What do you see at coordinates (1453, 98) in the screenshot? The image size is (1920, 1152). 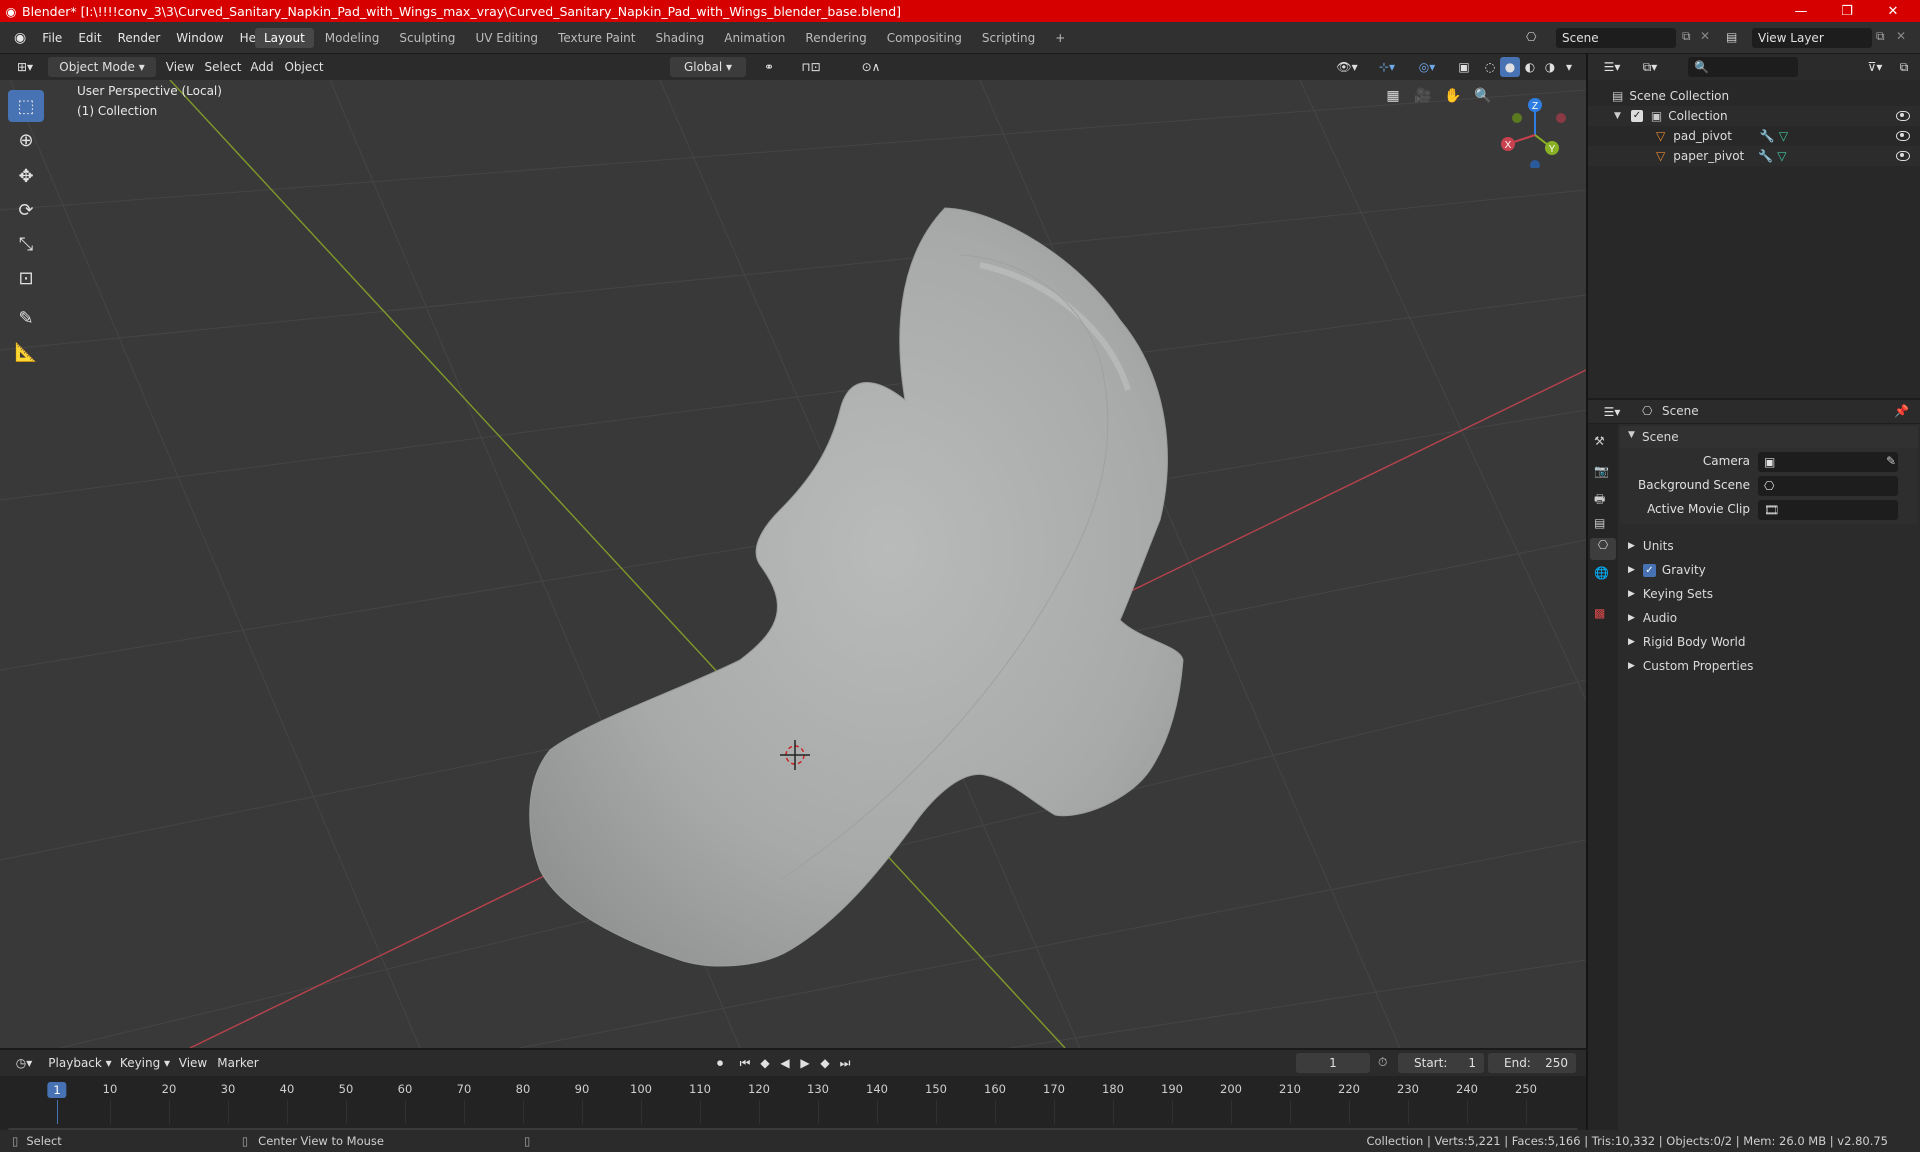 I see `pan-hand-icon: ✋` at bounding box center [1453, 98].